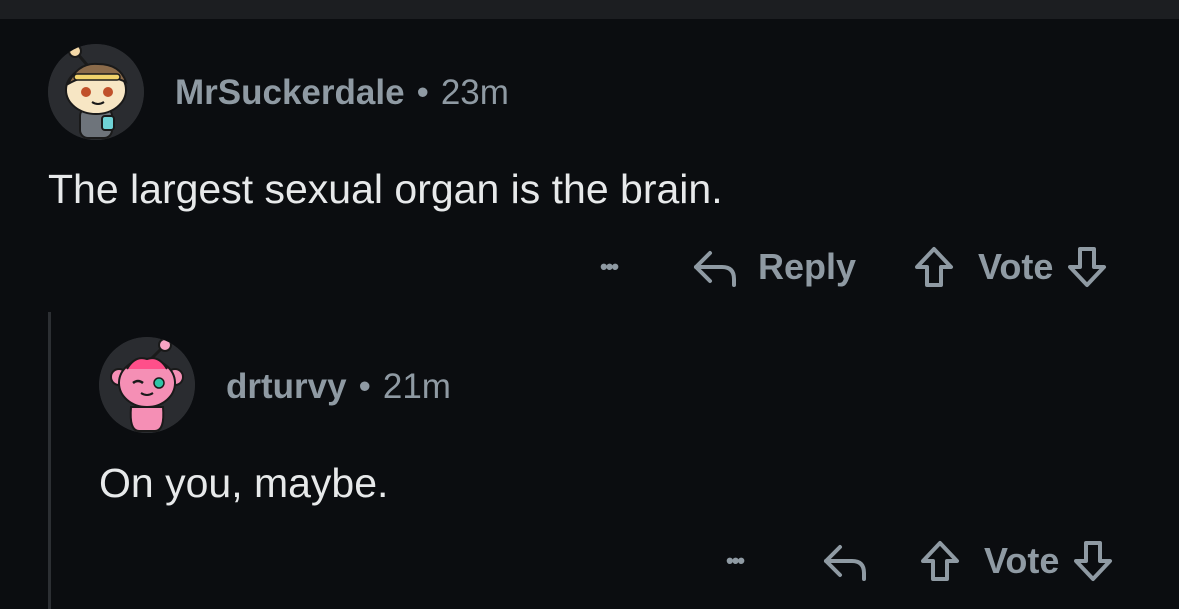 This screenshot has width=1179, height=609. I want to click on comment-meta: drturvy • 21m, so click(338, 387).